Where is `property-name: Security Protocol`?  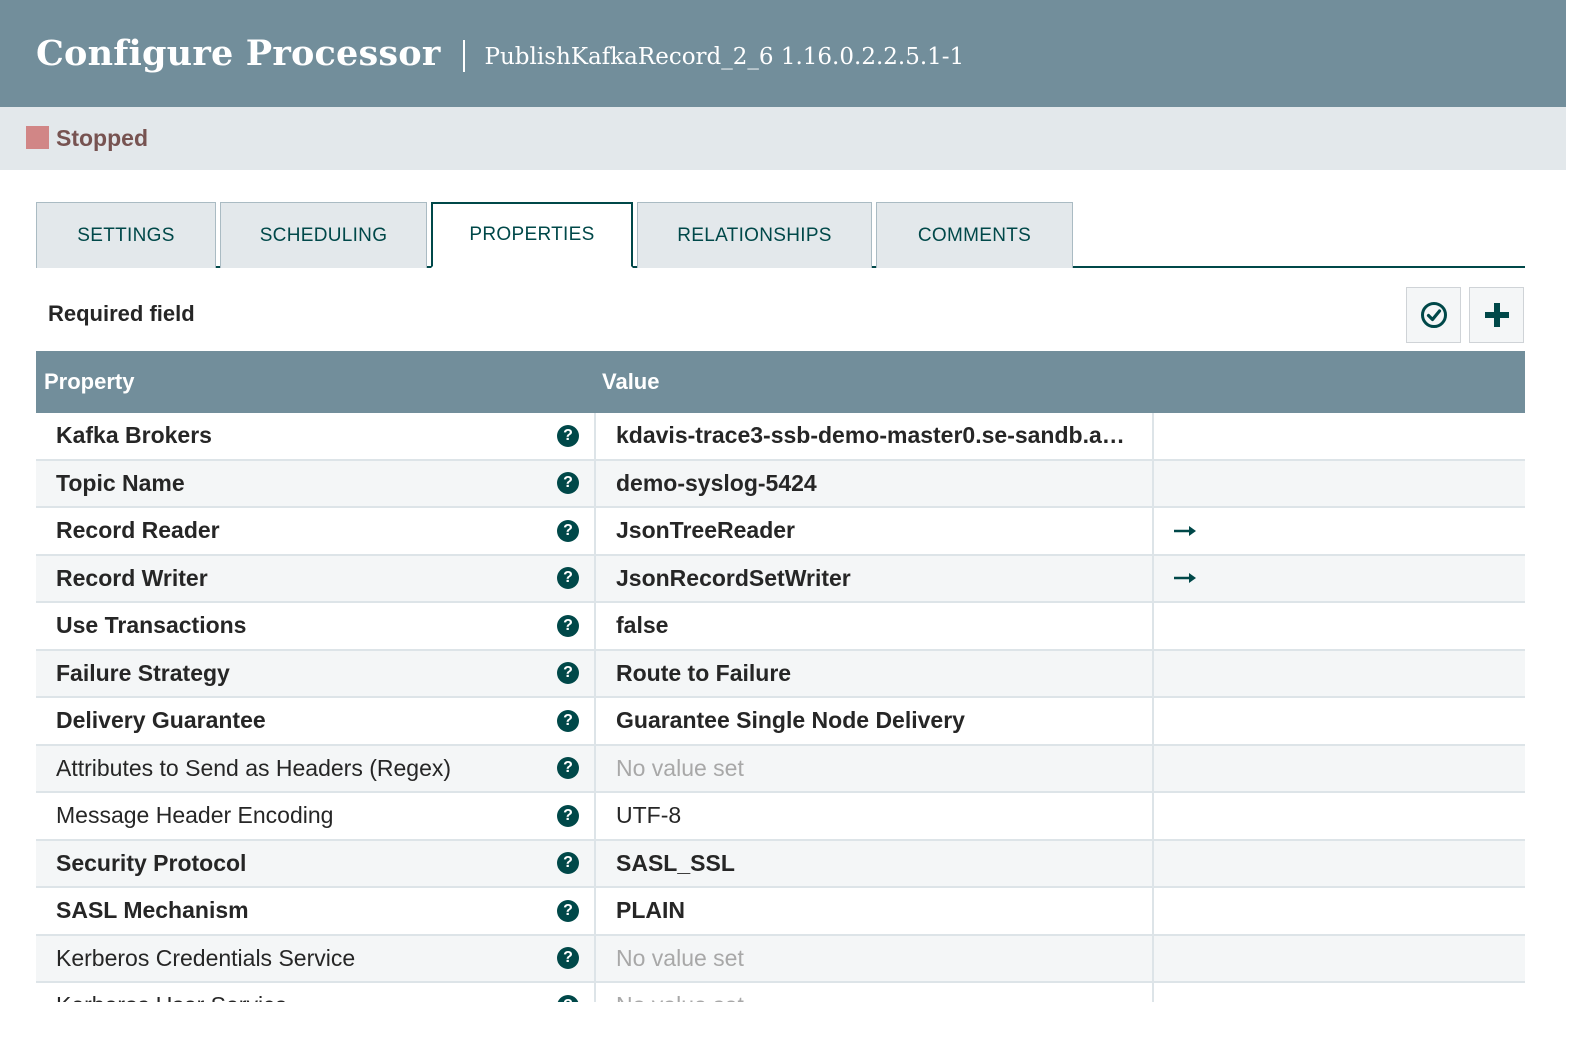 property-name: Security Protocol is located at coordinates (151, 862).